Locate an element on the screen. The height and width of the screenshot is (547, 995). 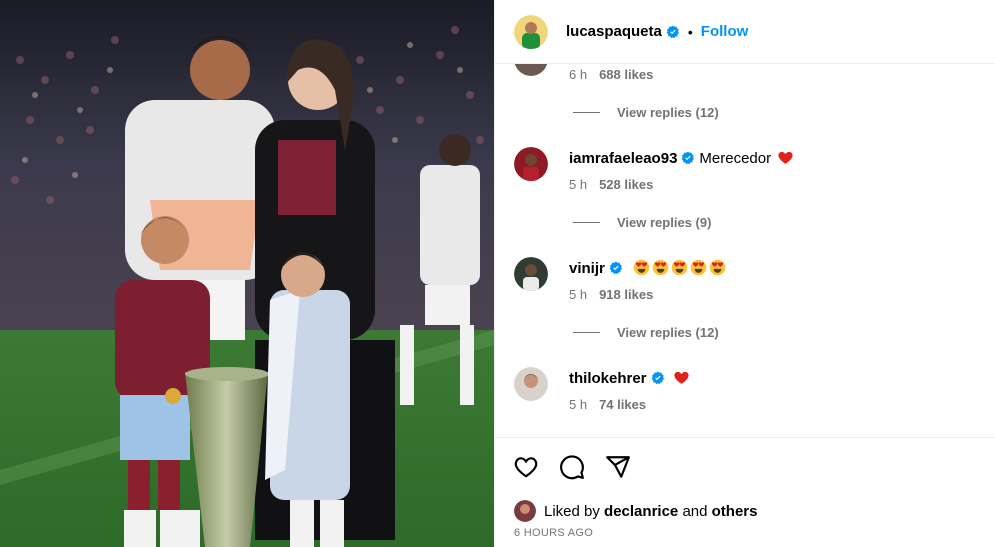
post-timestamp: 6 HOURS AGO is located at coordinates (553, 533).